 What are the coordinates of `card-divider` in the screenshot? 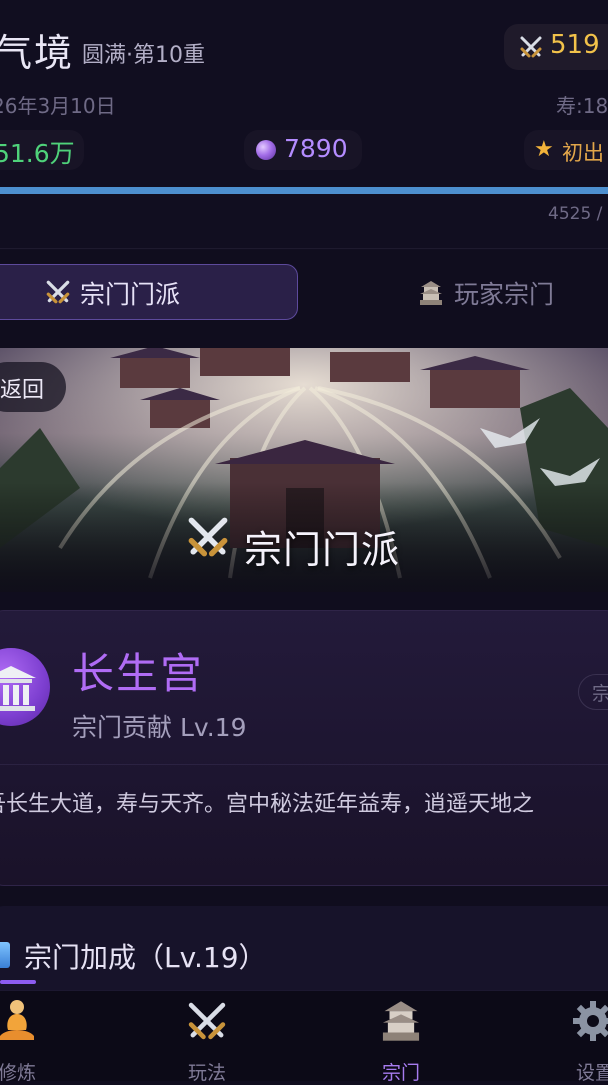 It's located at (304, 764).